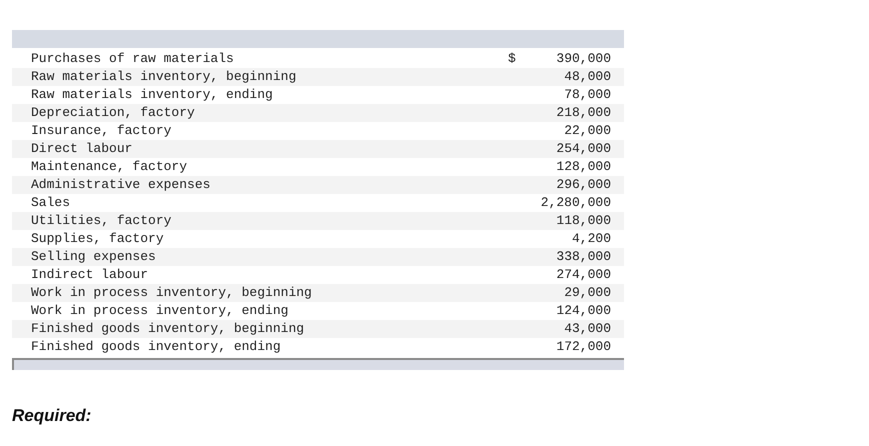 Image resolution: width=869 pixels, height=446 pixels. Describe the element at coordinates (97, 239) in the screenshot. I see `row-label: Supplies, factory` at that location.